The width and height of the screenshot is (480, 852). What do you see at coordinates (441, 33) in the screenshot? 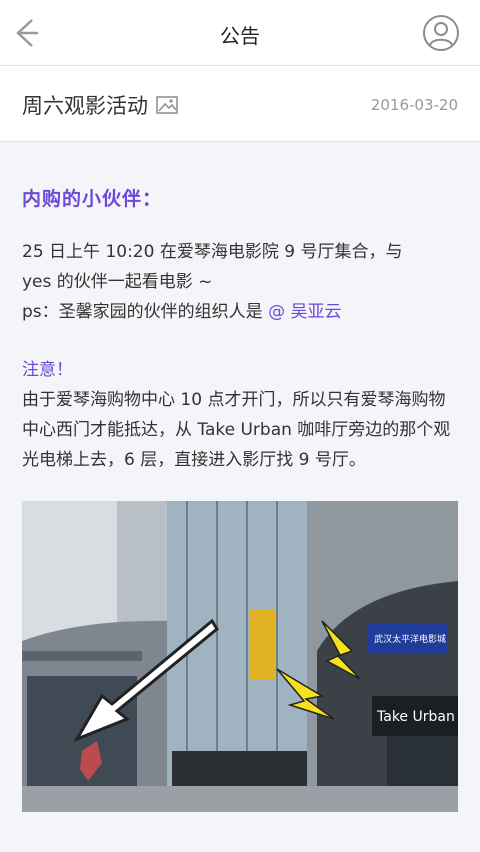
I see `user-avatar-icon` at bounding box center [441, 33].